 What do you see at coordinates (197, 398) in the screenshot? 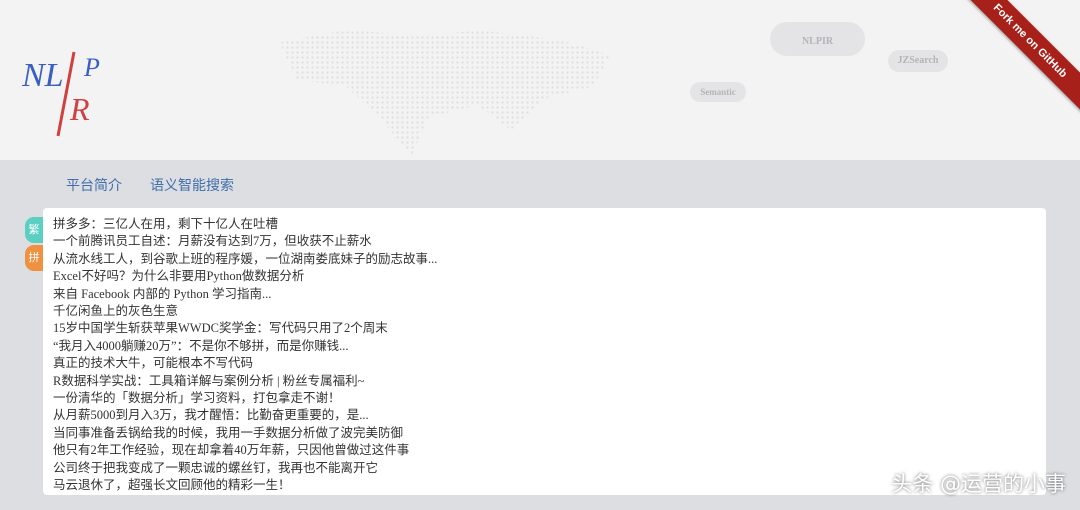
I see `text-line: 一份清华的「数据分析」学习资料，打包拿走不谢！` at bounding box center [197, 398].